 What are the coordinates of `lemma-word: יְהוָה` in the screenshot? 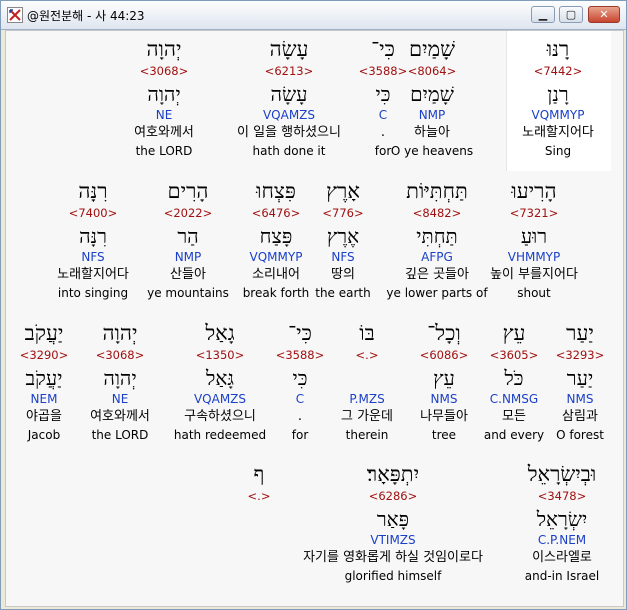 It's located at (164, 94).